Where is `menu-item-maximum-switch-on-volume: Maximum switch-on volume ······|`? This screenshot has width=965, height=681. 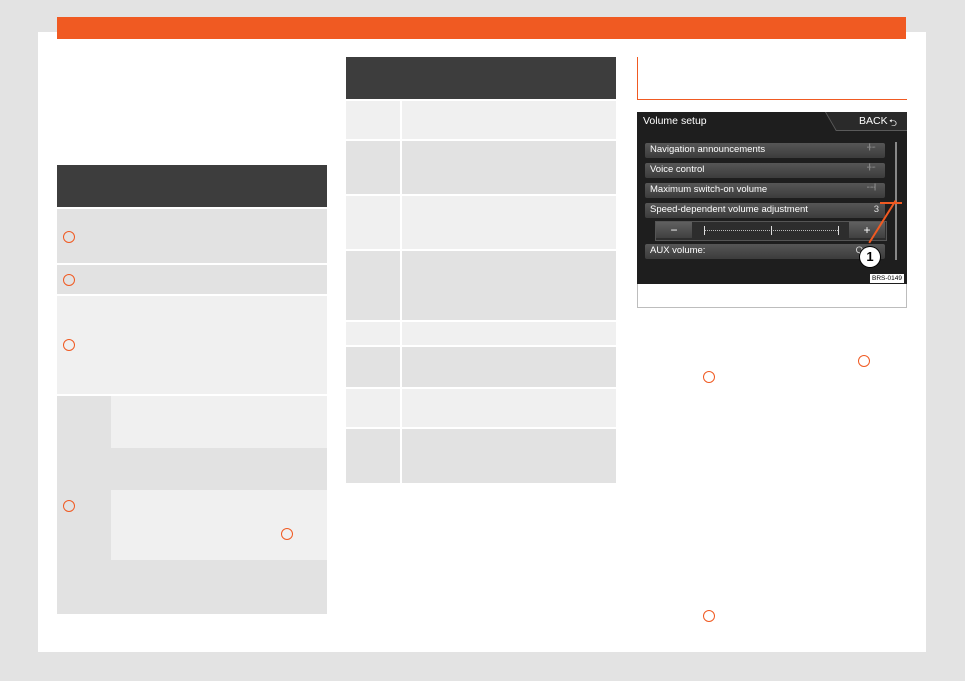 menu-item-maximum-switch-on-volume: Maximum switch-on volume ······| is located at coordinates (765, 190).